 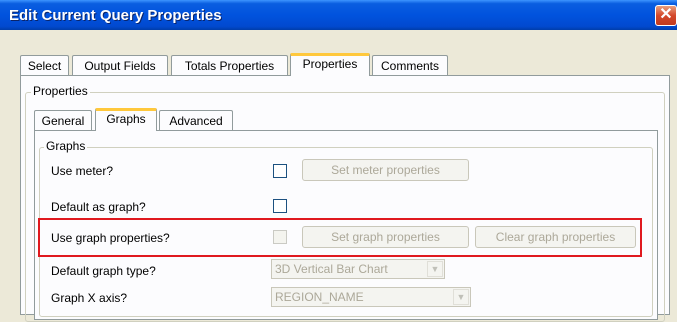 What do you see at coordinates (385, 170) in the screenshot?
I see `set-meter-properties-button: Set meter properties` at bounding box center [385, 170].